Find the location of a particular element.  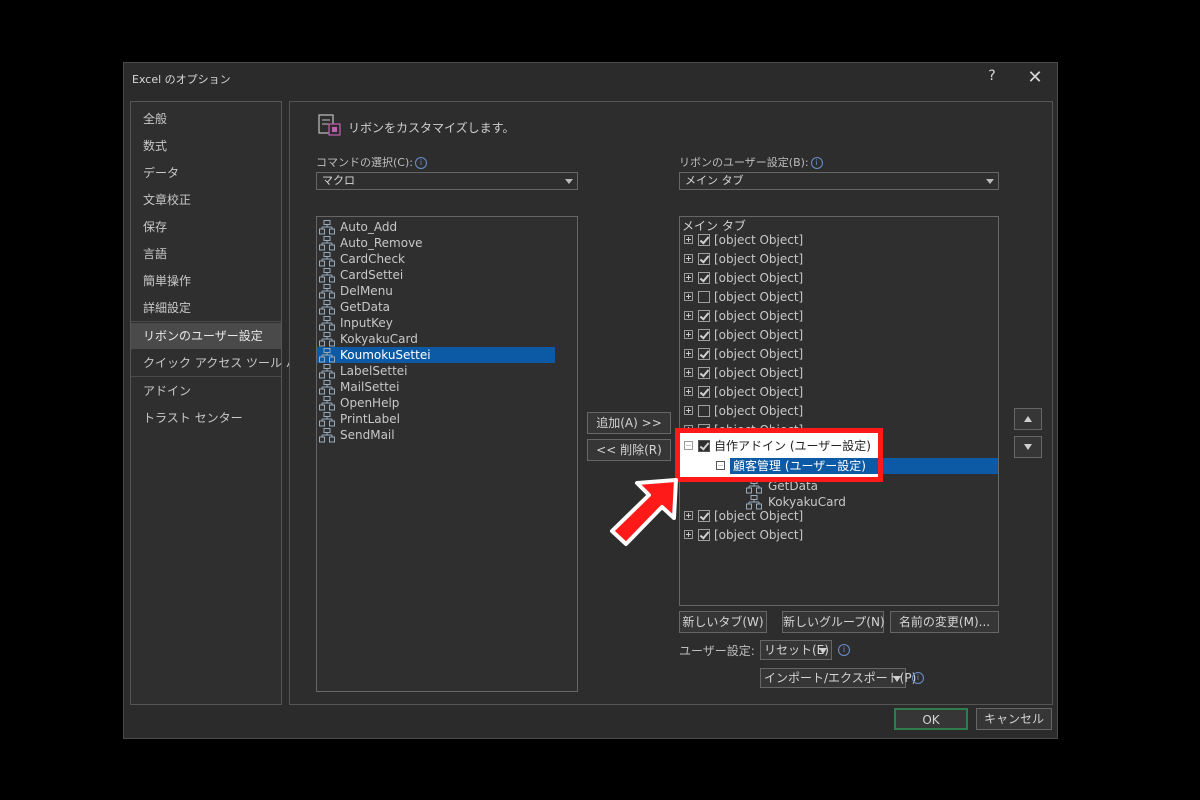

move-down-button is located at coordinates (1028, 447).